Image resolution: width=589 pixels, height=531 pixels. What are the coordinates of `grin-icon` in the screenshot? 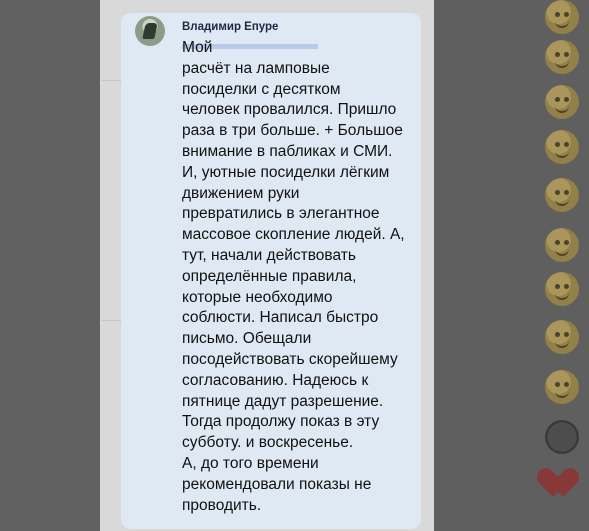 It's located at (562, 245).